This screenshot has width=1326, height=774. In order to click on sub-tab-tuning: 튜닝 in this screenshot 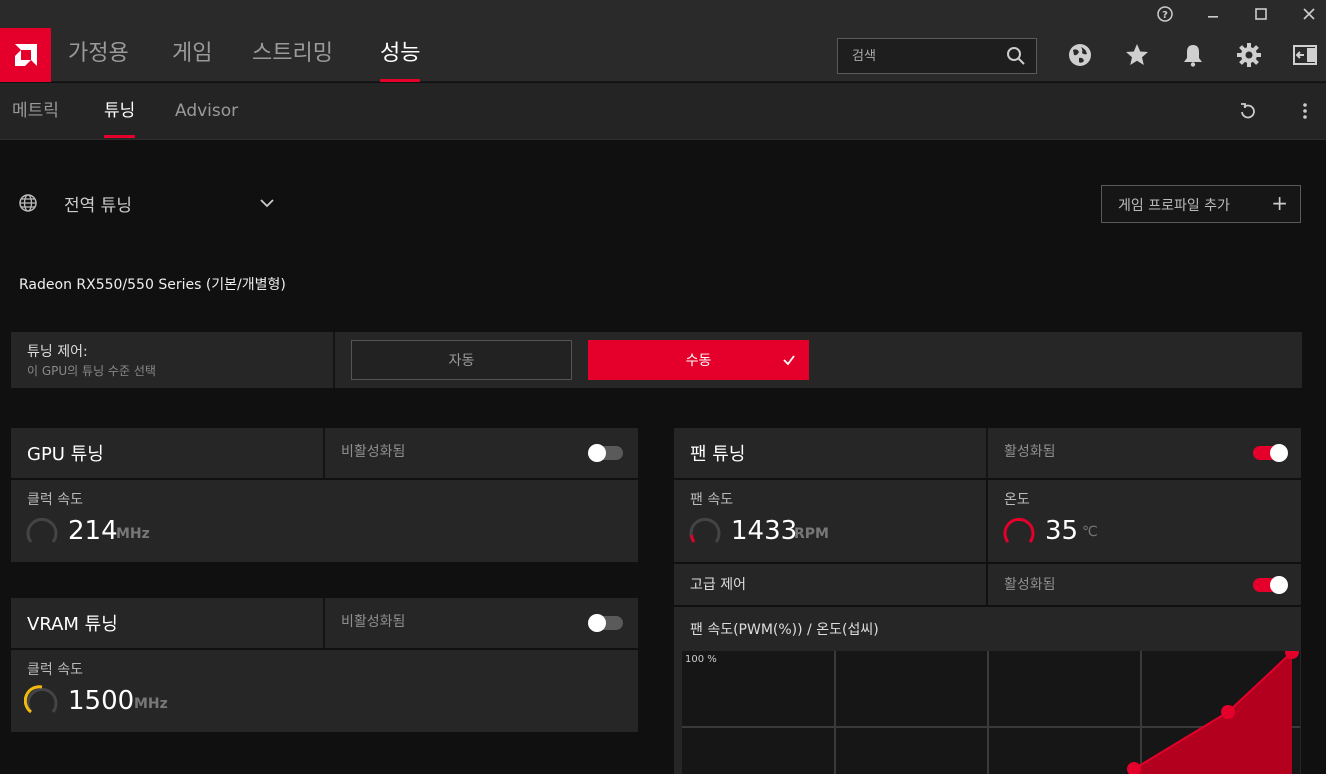, I will do `click(120, 111)`.